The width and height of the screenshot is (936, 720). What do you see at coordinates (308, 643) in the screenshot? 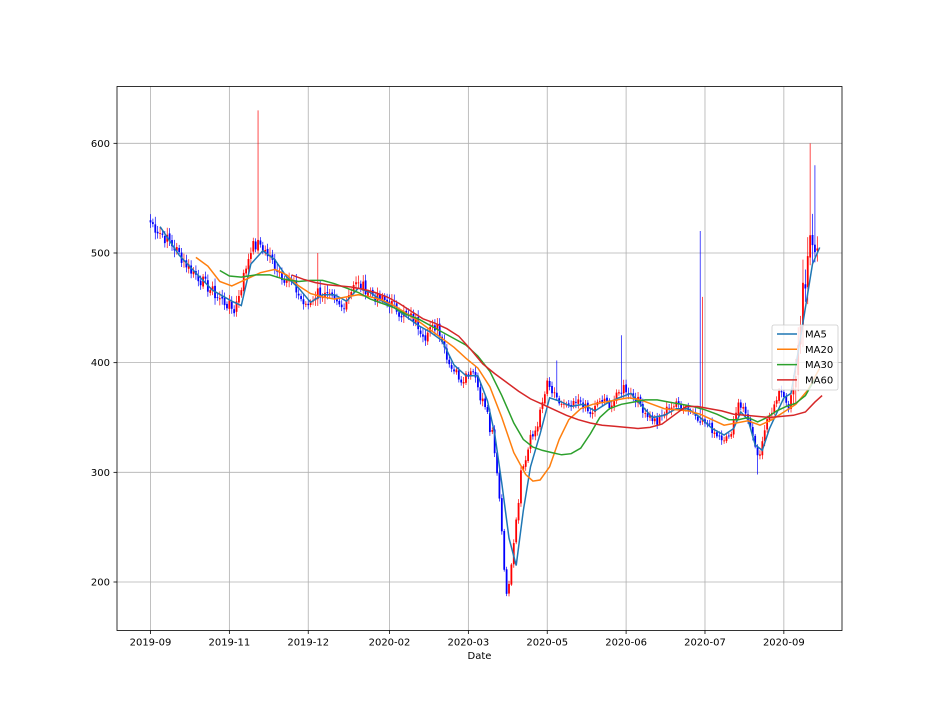
I see `x-tick-label: 2019-12` at bounding box center [308, 643].